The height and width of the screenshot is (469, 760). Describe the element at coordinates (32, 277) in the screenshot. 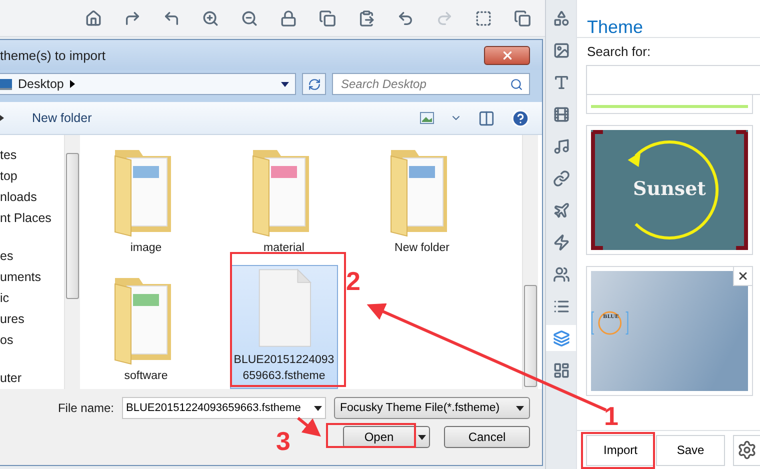

I see `nav-item: uments` at that location.